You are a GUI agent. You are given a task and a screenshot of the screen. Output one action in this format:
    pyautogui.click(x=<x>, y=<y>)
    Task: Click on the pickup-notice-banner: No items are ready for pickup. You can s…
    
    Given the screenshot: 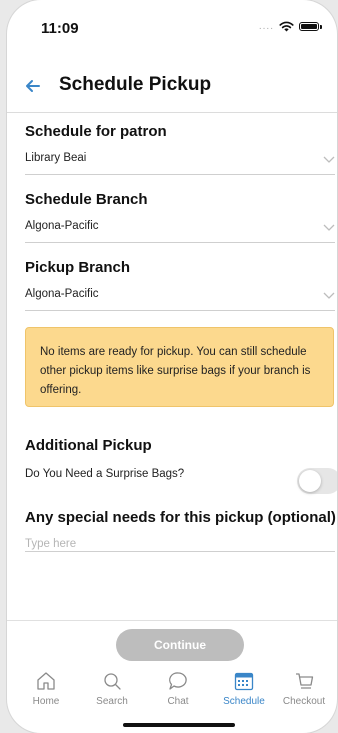 What is the action you would take?
    pyautogui.click(x=179, y=367)
    